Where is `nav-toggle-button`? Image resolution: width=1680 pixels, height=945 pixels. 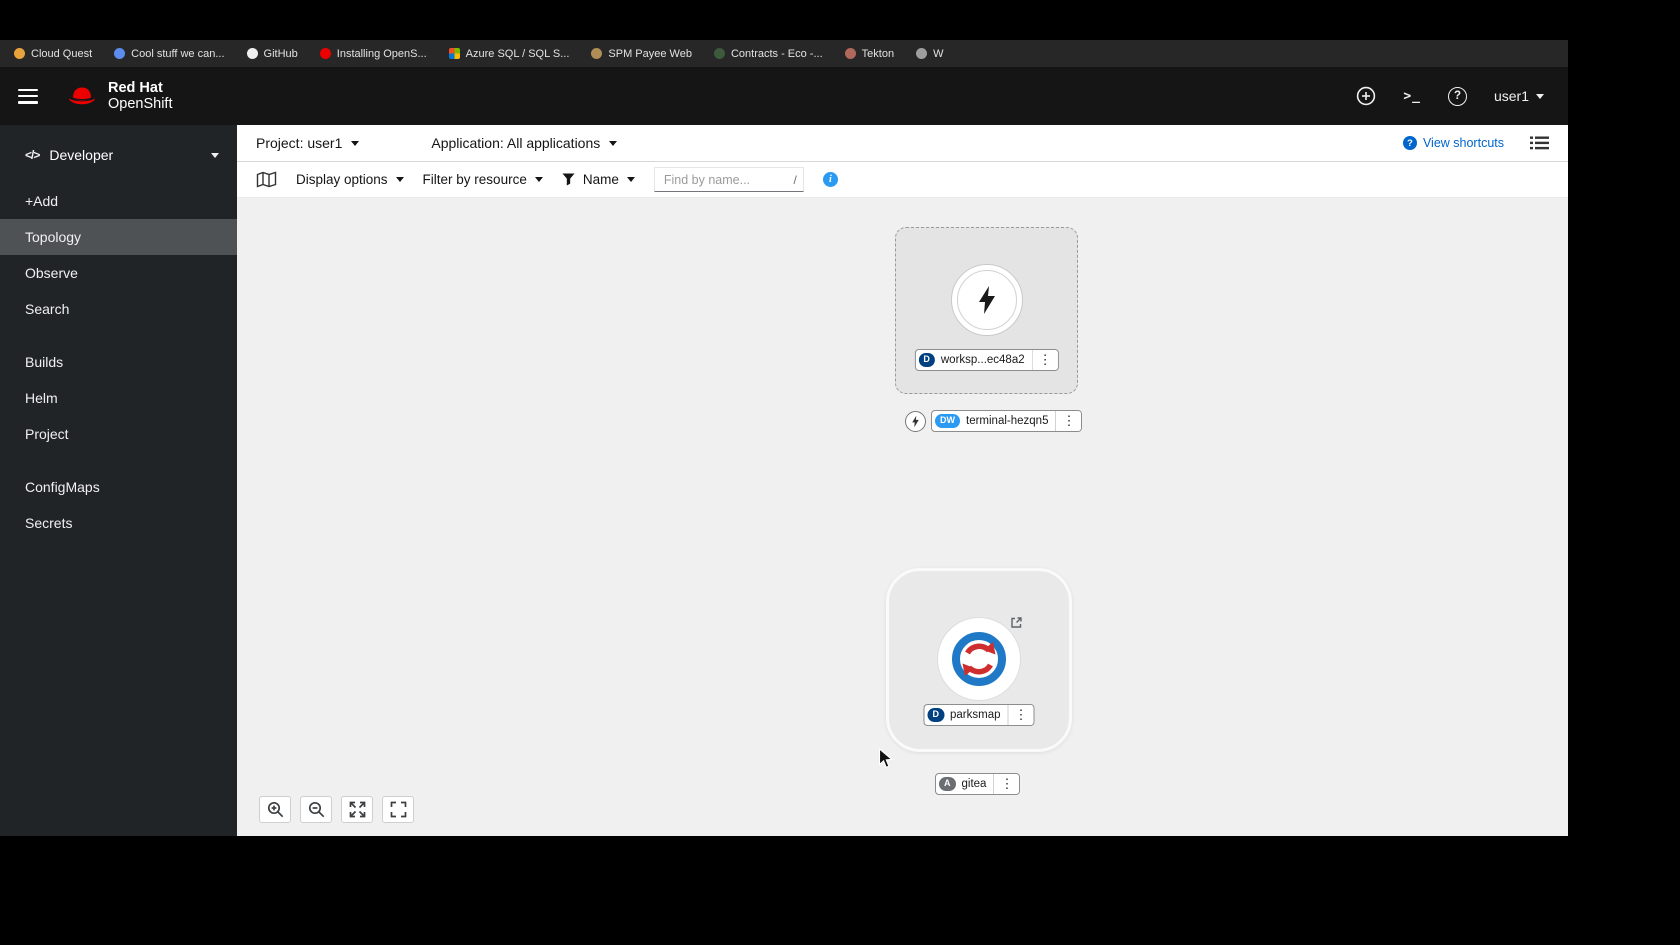 nav-toggle-button is located at coordinates (28, 96).